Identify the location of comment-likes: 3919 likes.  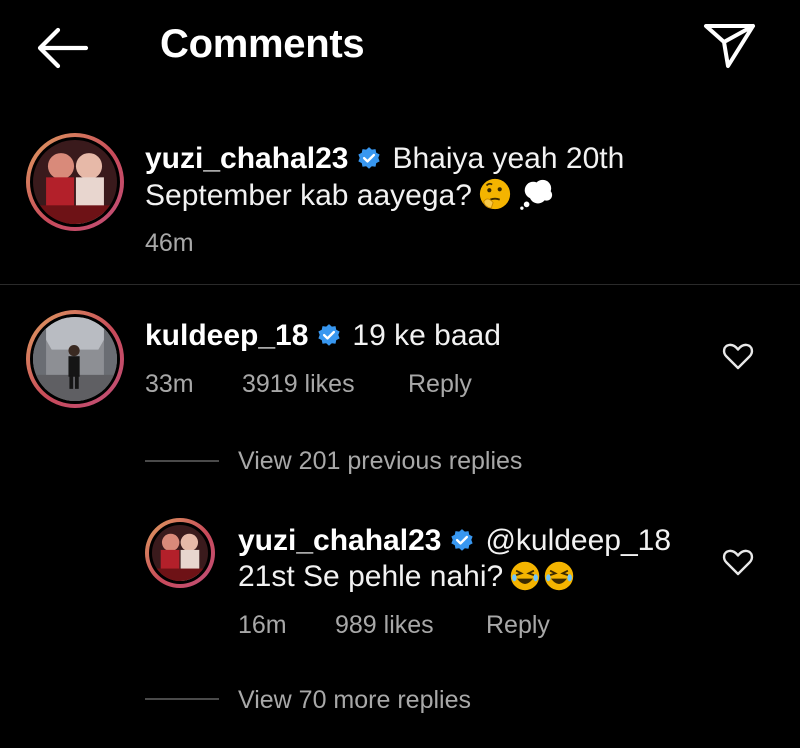
(298, 384).